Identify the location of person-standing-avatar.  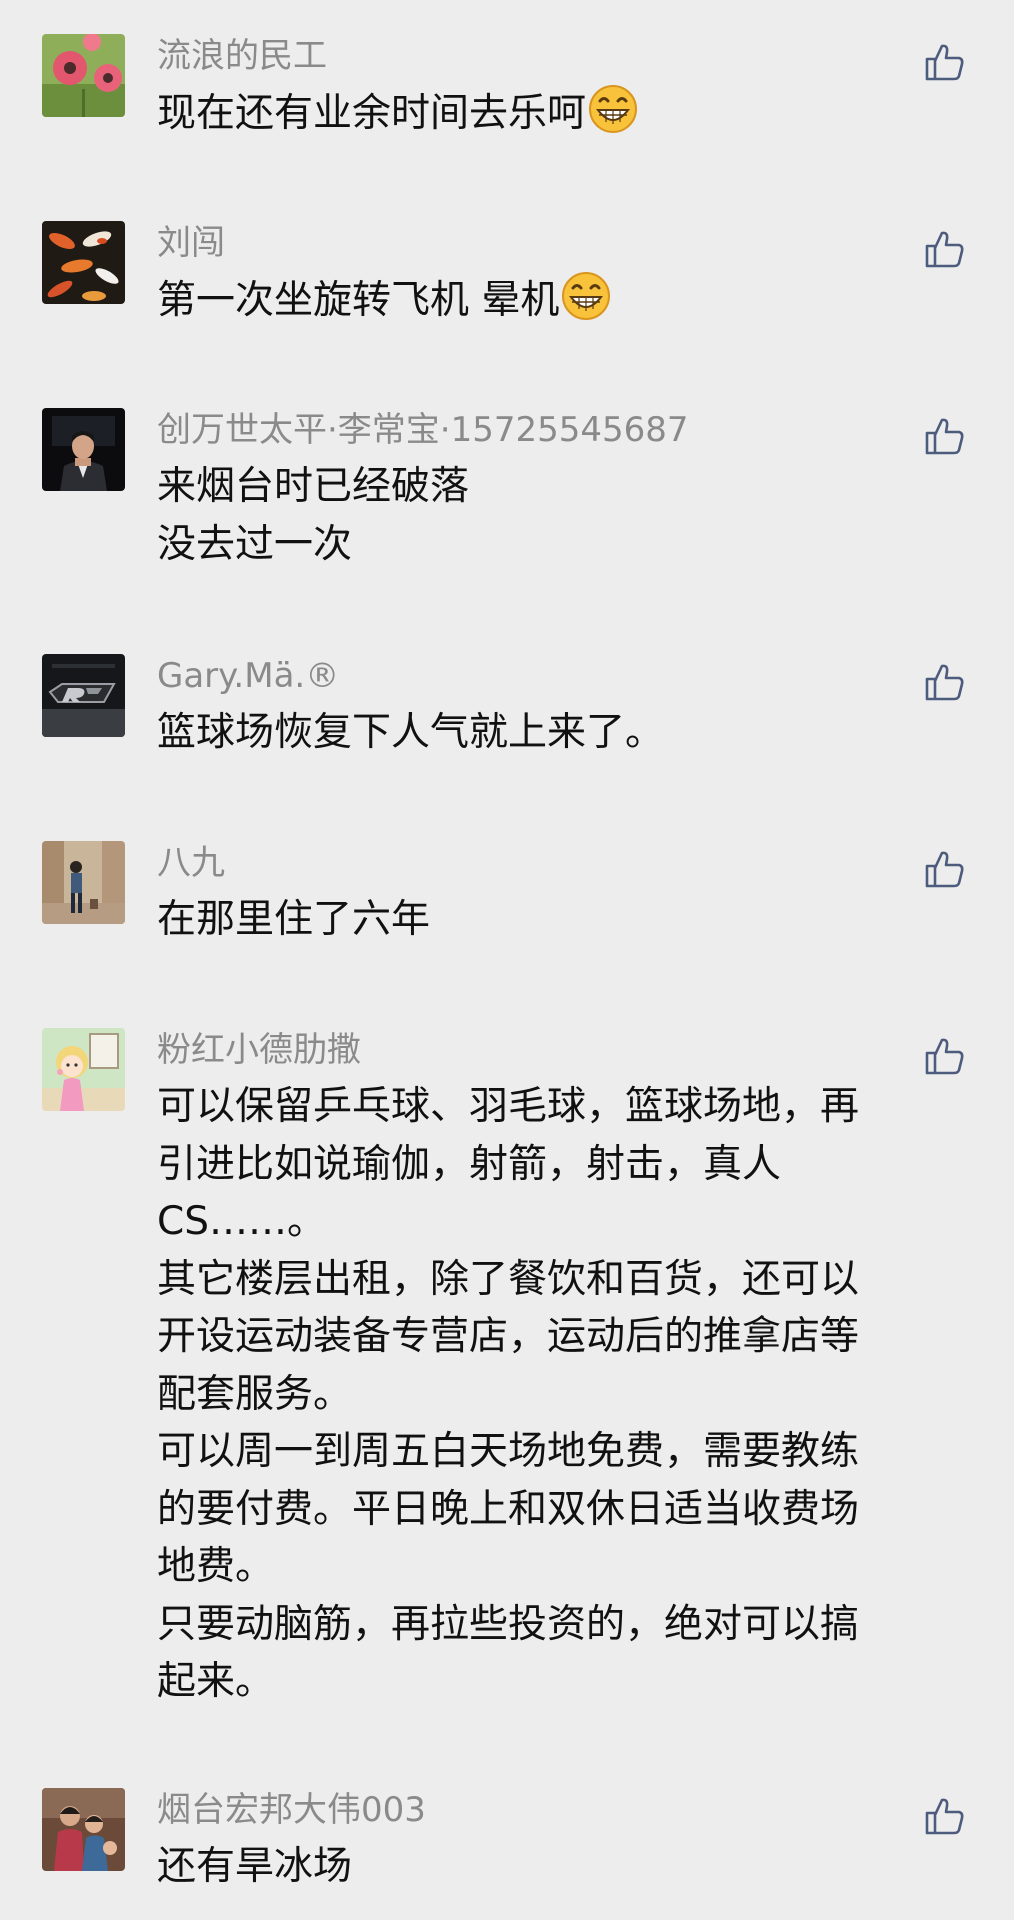
(83, 882).